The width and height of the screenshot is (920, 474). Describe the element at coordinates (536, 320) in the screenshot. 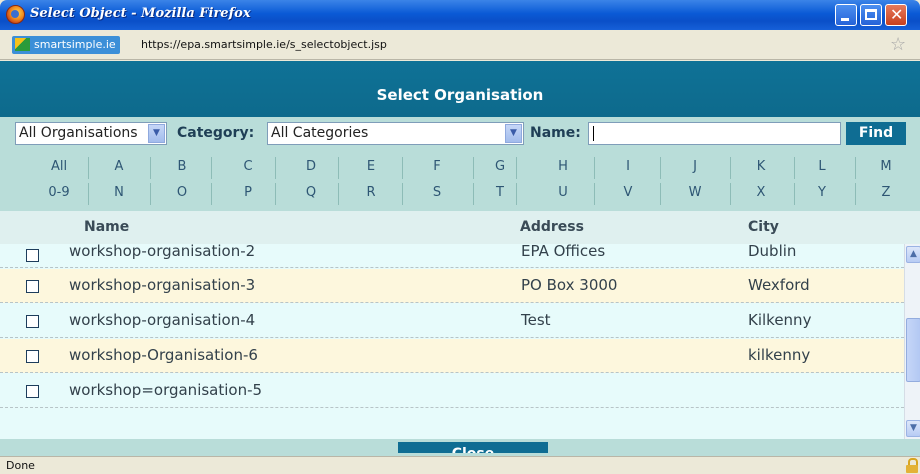

I see `row-address: Test` at that location.